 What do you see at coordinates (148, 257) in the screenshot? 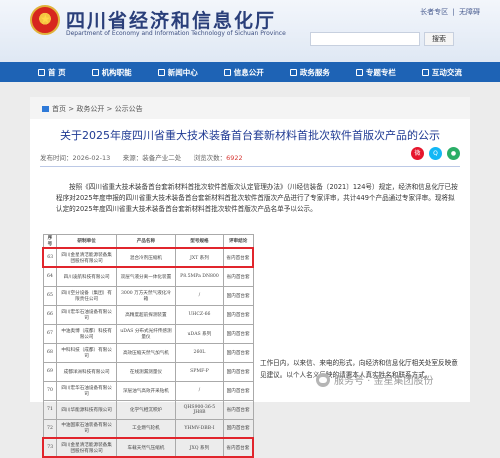
I see `table-row: 63 四川金星清洁能源装备集团股份有限公司 混合冷剂压缩机 JXT 系列 省内首台套` at bounding box center [148, 257].